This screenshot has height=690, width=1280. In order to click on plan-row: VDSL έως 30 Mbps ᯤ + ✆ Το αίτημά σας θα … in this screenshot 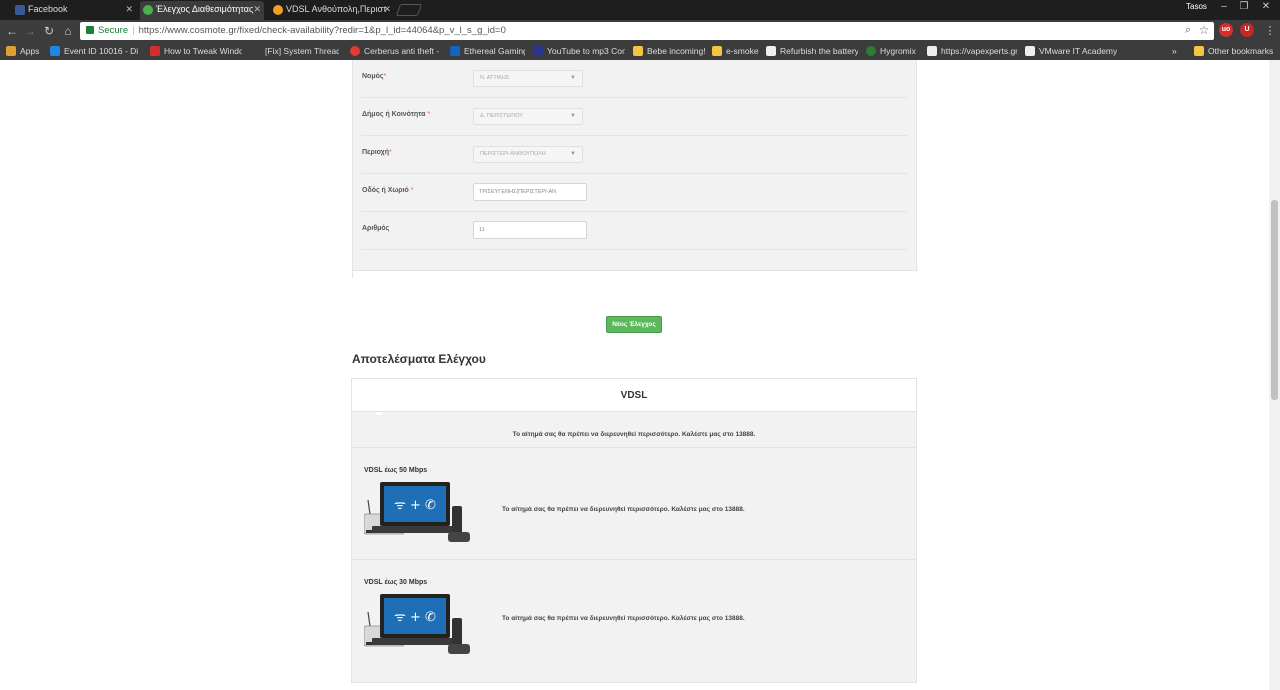, I will do `click(634, 616)`.